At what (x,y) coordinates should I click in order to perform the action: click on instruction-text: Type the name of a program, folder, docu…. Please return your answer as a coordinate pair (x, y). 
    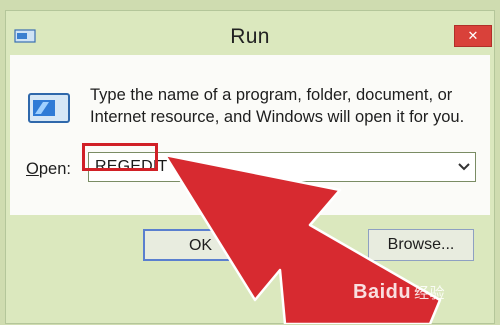
    Looking at the image, I should click on (277, 106).